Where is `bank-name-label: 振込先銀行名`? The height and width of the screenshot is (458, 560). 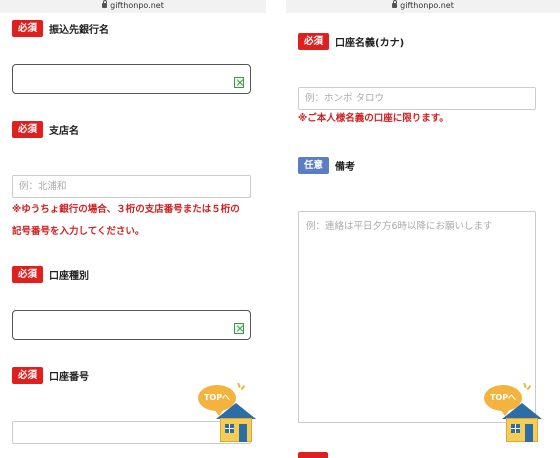
bank-name-label: 振込先銀行名 is located at coordinates (79, 30).